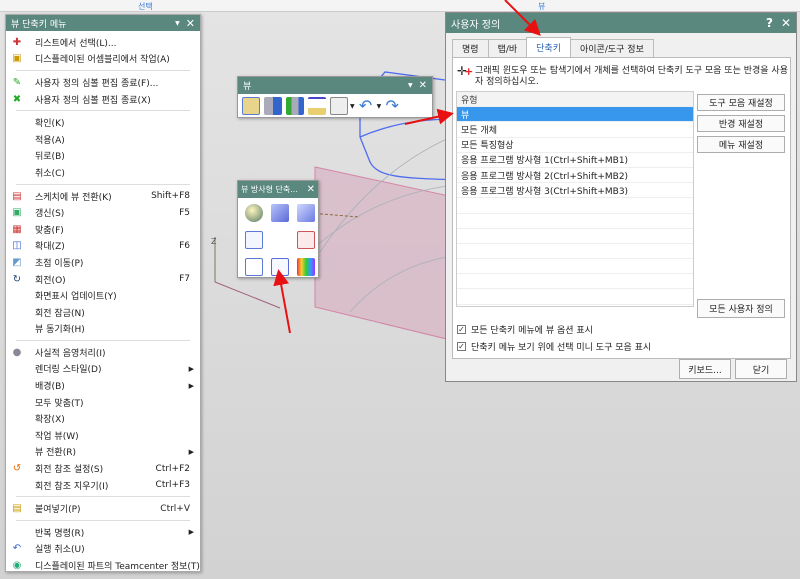  I want to click on menu-item: 반복 명령(R) ▶, so click(103, 532).